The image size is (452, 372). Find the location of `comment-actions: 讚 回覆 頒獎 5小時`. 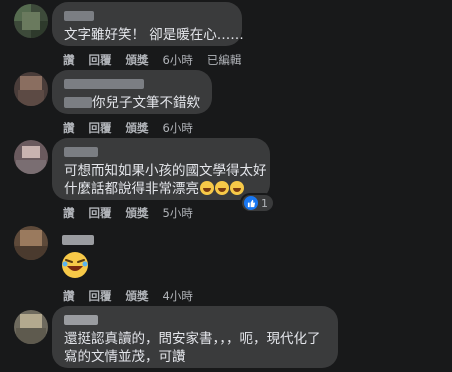

comment-actions: 讚 回覆 頒獎 5小時 is located at coordinates (128, 213).